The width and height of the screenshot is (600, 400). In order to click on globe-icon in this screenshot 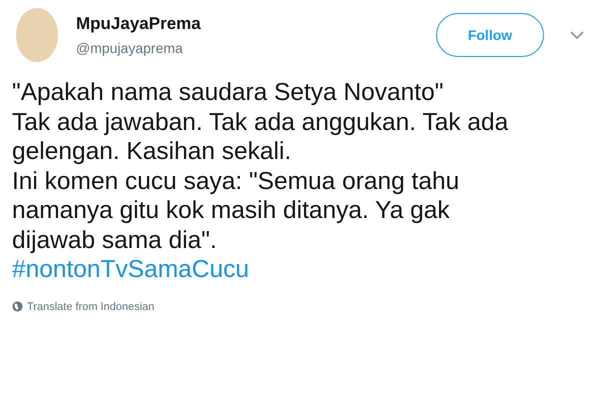, I will do `click(17, 306)`.